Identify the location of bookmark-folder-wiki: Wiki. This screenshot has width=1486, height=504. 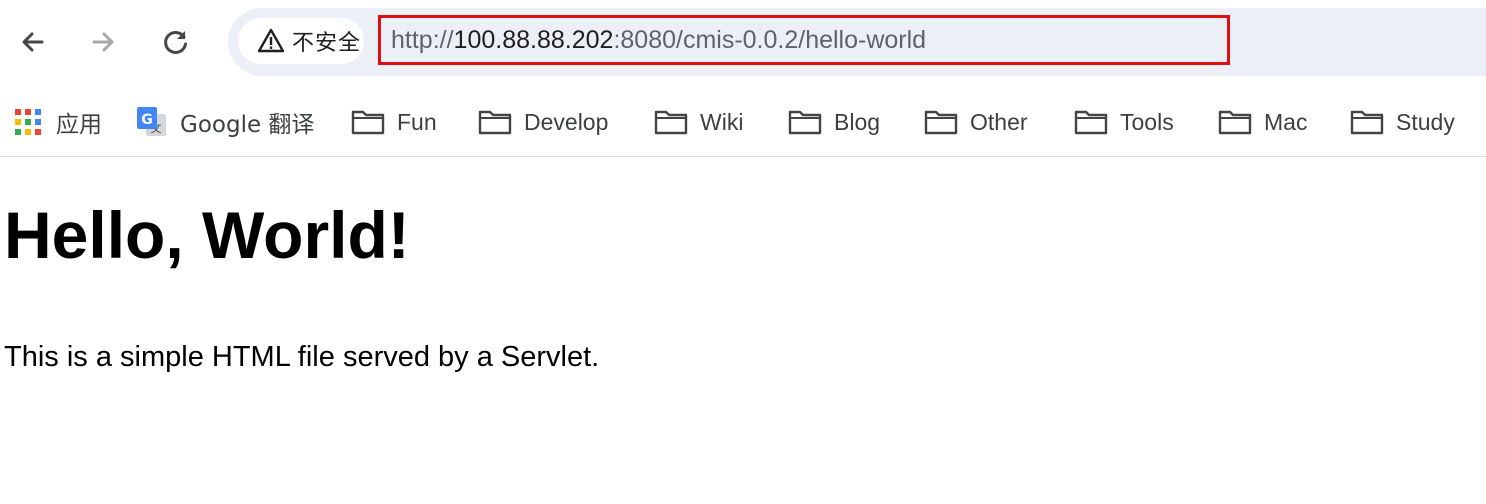
(698, 122).